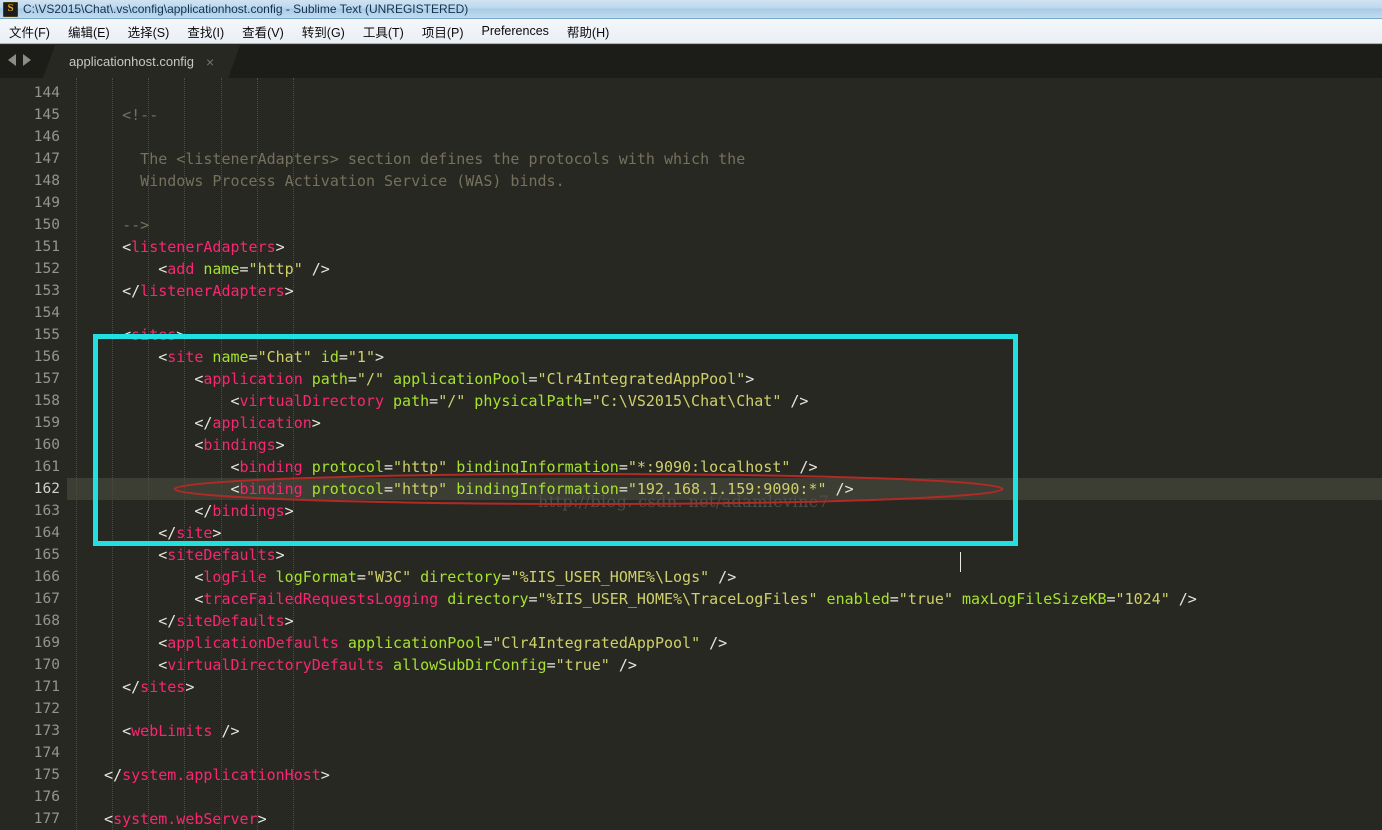 This screenshot has height=830, width=1382. Describe the element at coordinates (321, 599) in the screenshot. I see `code-token: traceFailedRequestsLogging` at that location.